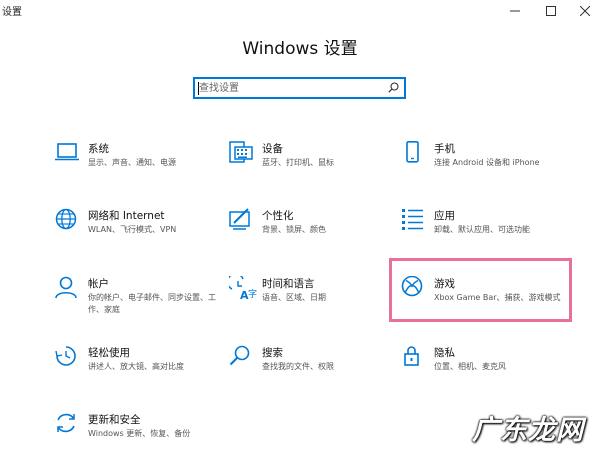 The width and height of the screenshot is (600, 468). I want to click on tile-personalization: 个性化 背景、锁屏、颜色, so click(311, 236).